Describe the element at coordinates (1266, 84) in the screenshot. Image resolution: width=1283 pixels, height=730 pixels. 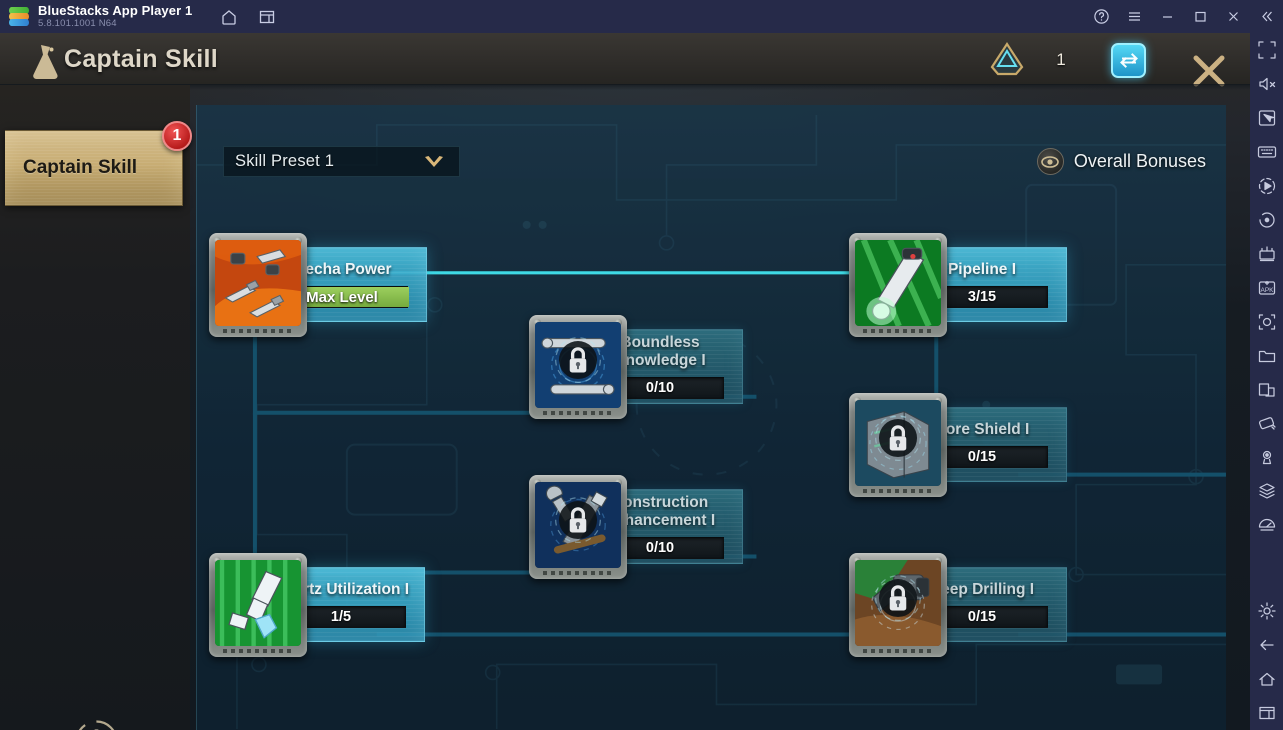
I see `mute-icon` at that location.